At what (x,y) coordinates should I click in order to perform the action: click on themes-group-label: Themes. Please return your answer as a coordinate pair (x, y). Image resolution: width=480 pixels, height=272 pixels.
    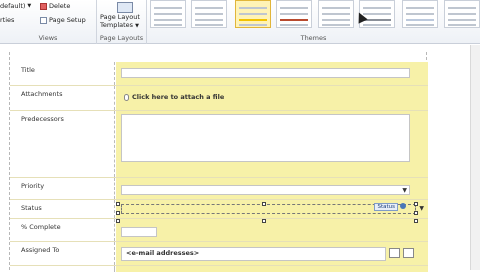
    Looking at the image, I should click on (313, 38).